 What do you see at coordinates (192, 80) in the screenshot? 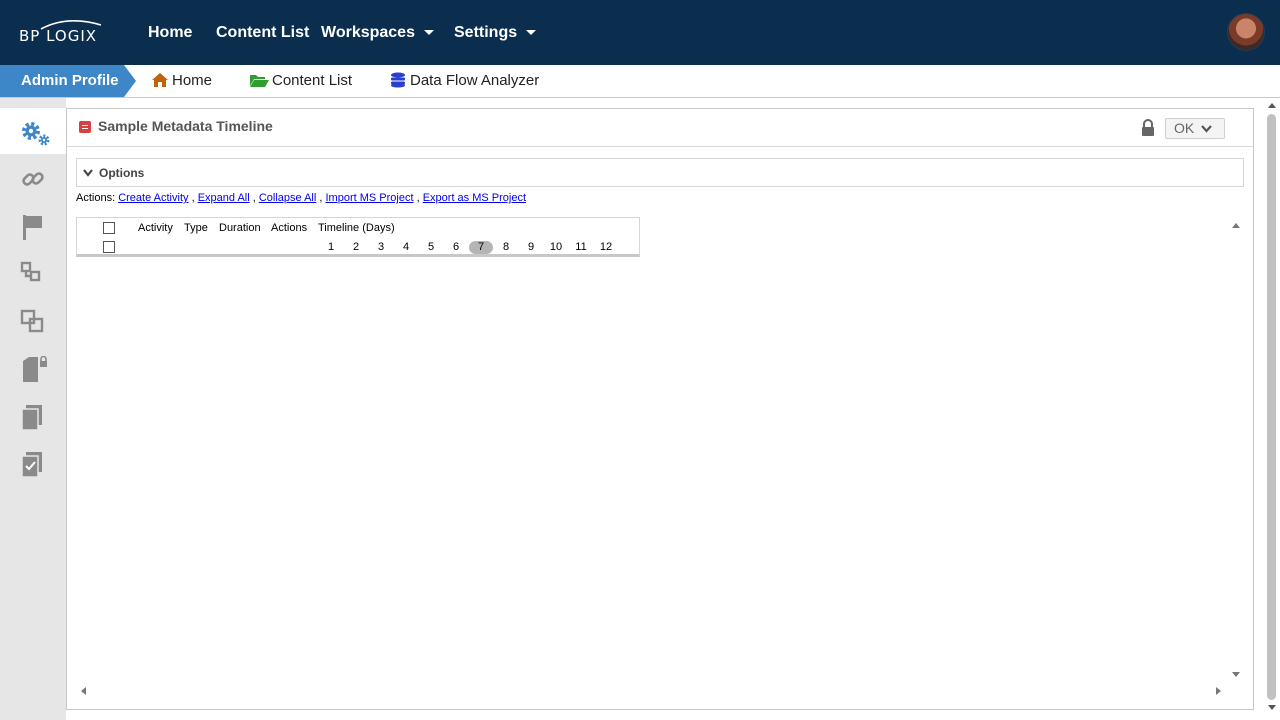
I see `breadcrumb-home-label: Home` at bounding box center [192, 80].